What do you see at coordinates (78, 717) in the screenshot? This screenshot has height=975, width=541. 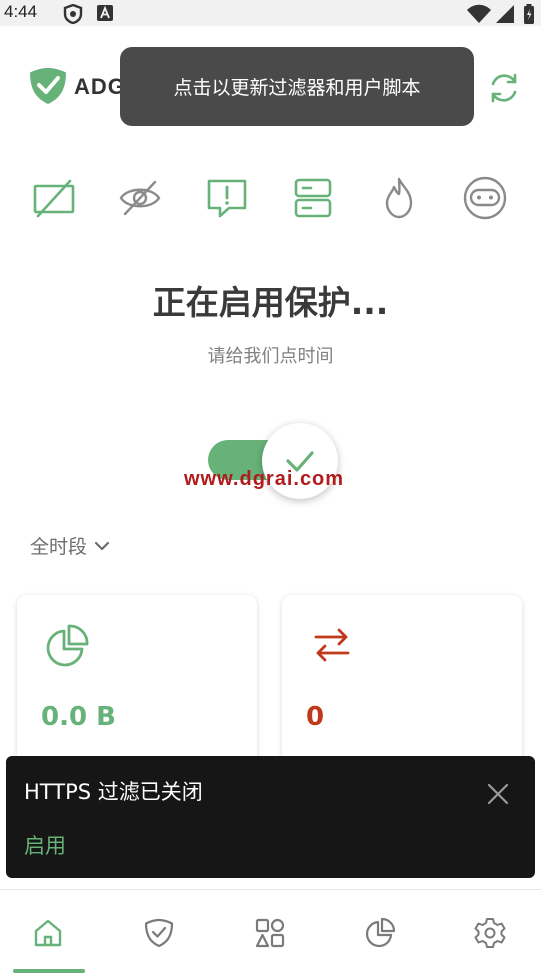 I see `data-saved-value: 0.0 B` at bounding box center [78, 717].